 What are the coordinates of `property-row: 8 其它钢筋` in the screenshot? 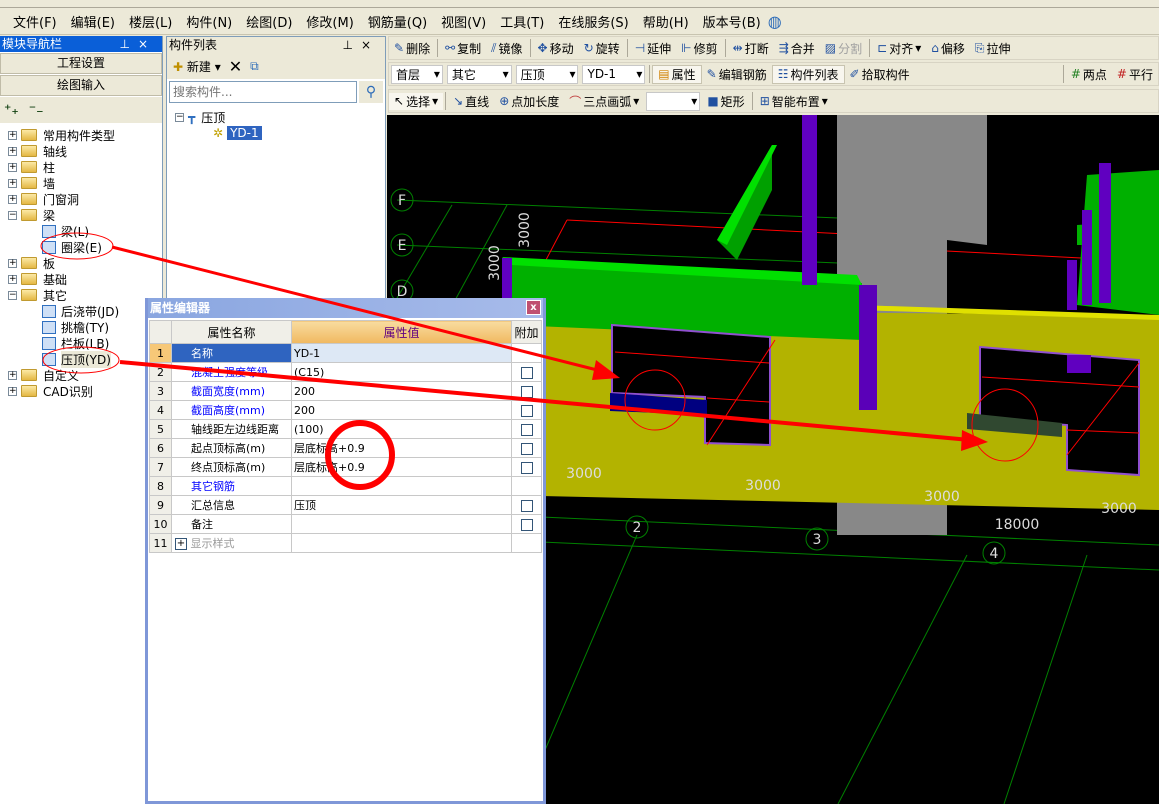 It's located at (345, 486).